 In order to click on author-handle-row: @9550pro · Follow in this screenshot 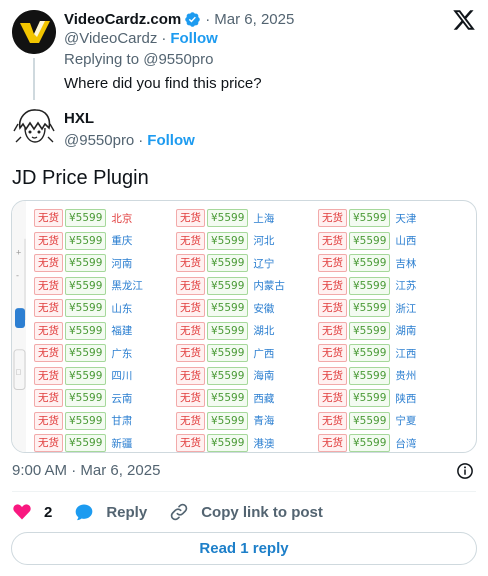, I will do `click(129, 140)`.